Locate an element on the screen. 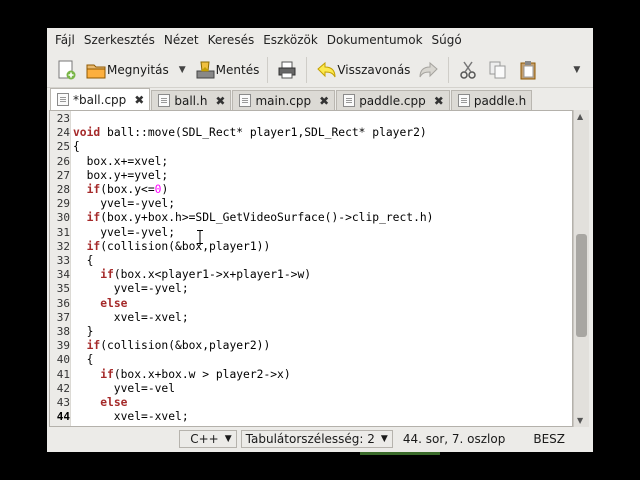 Image resolution: width=640 pixels, height=480 pixels. line-number: 23 is located at coordinates (63, 118).